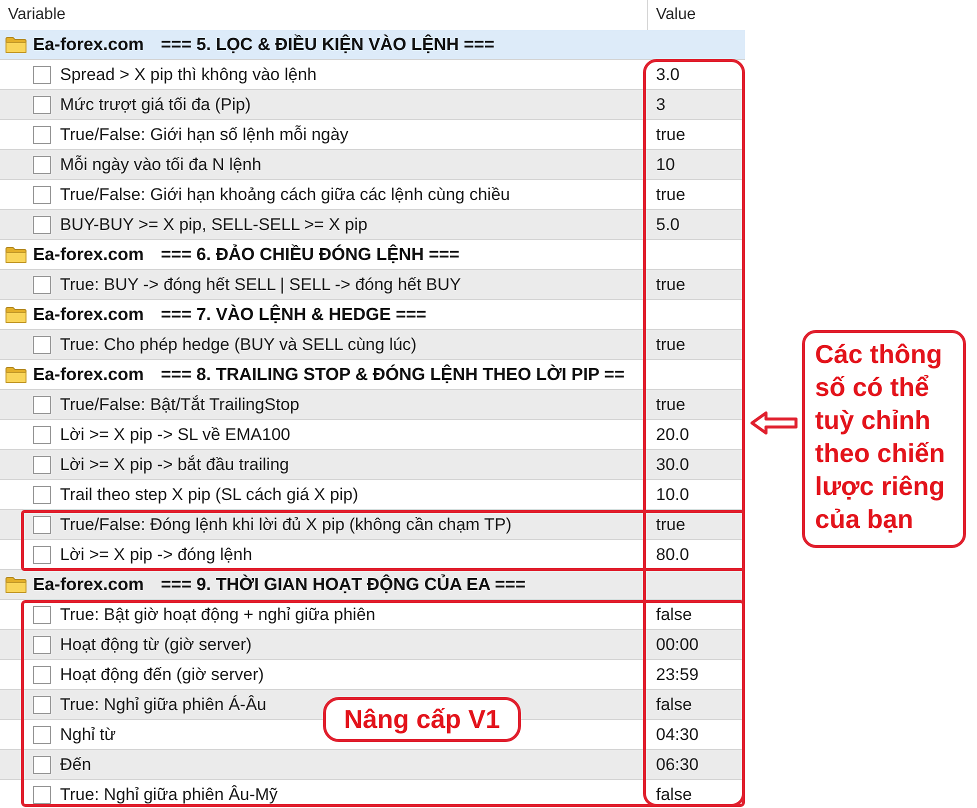  Describe the element at coordinates (37, 15) in the screenshot. I see `column-header: Variable` at that location.